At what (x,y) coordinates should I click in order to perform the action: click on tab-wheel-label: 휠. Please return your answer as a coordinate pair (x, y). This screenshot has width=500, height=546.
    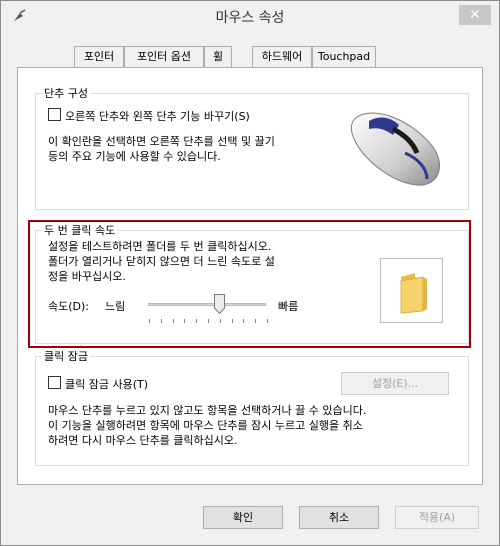
    Looking at the image, I should click on (218, 56).